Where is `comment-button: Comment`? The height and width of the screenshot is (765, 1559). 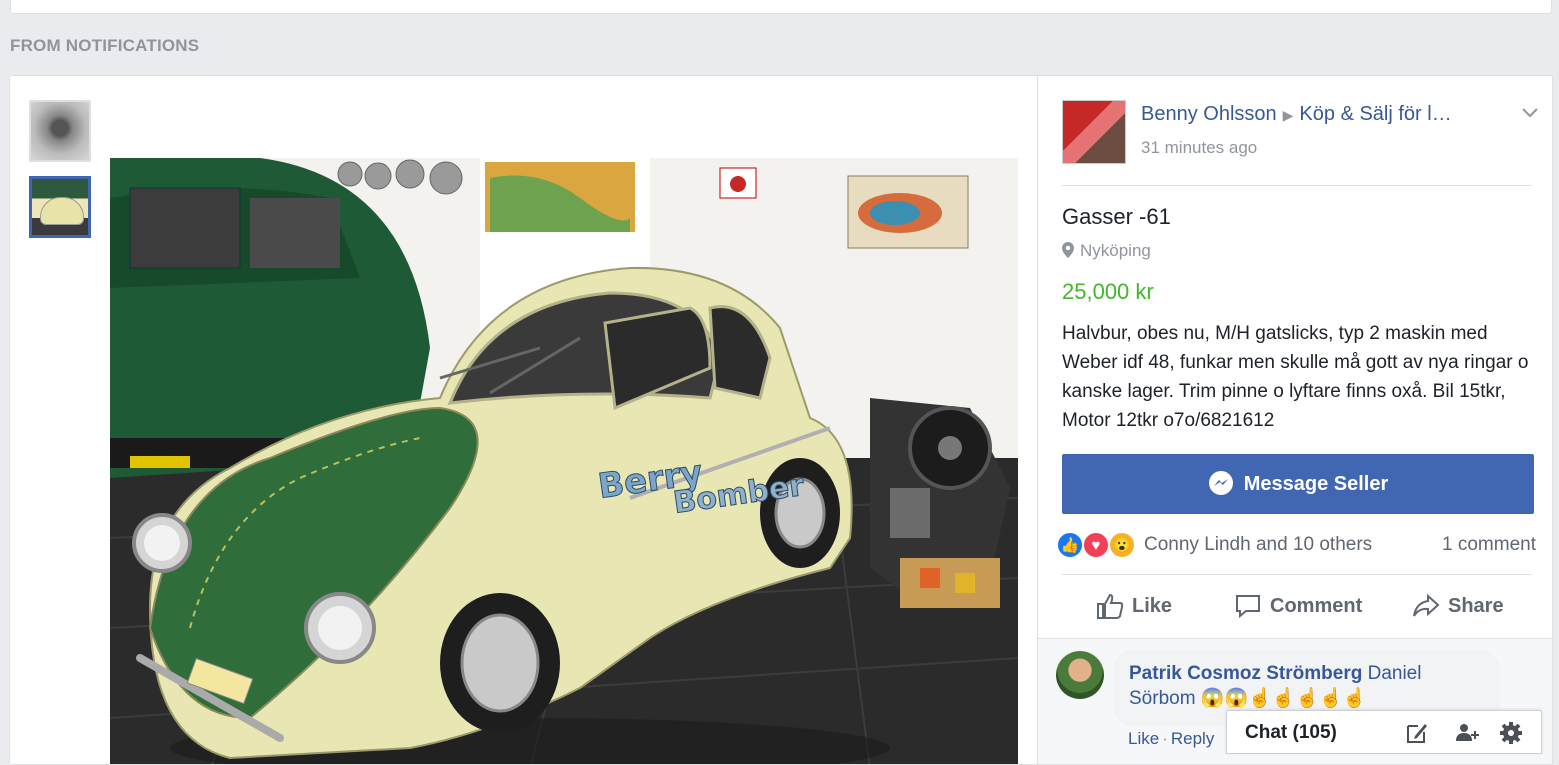
comment-button: Comment is located at coordinates (1298, 606).